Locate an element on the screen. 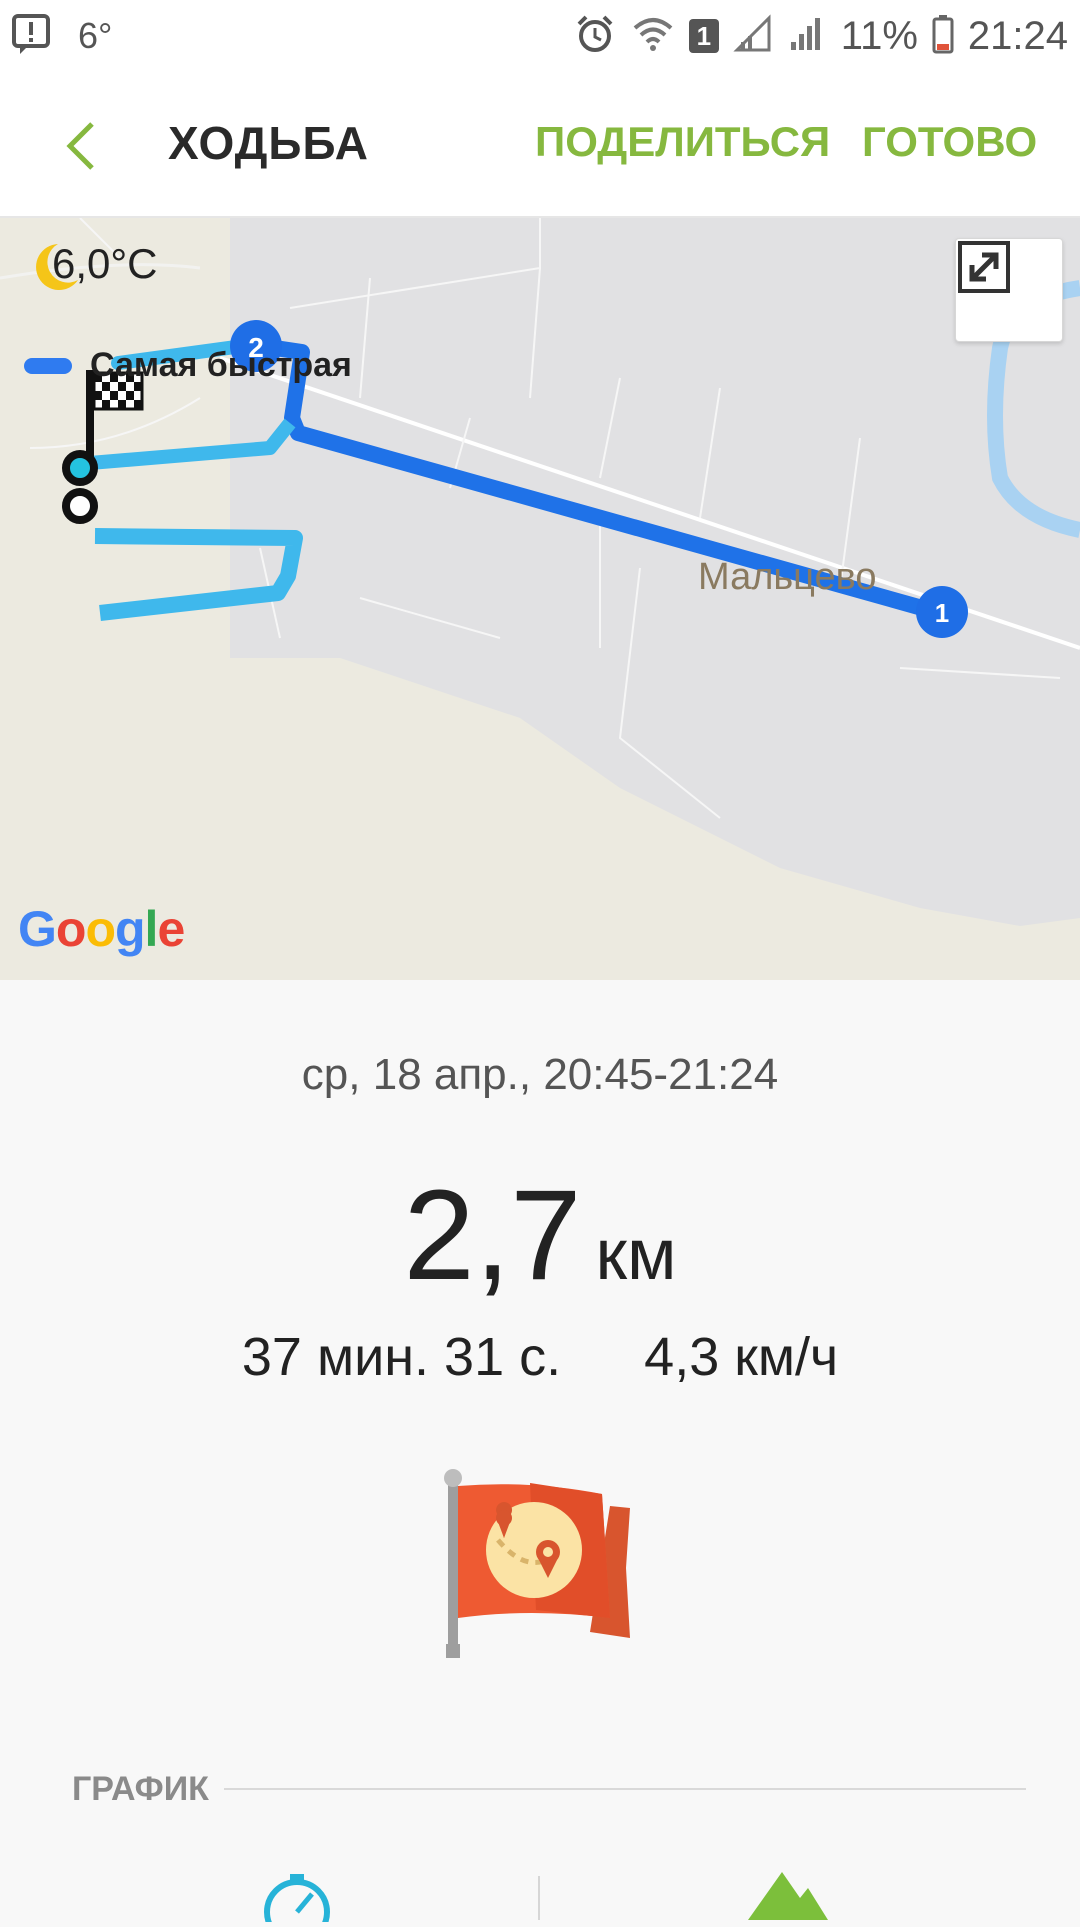 The height and width of the screenshot is (1927, 1080). workout-stats: 37 мин. 31 с. 4,3 км/ч is located at coordinates (540, 1357).